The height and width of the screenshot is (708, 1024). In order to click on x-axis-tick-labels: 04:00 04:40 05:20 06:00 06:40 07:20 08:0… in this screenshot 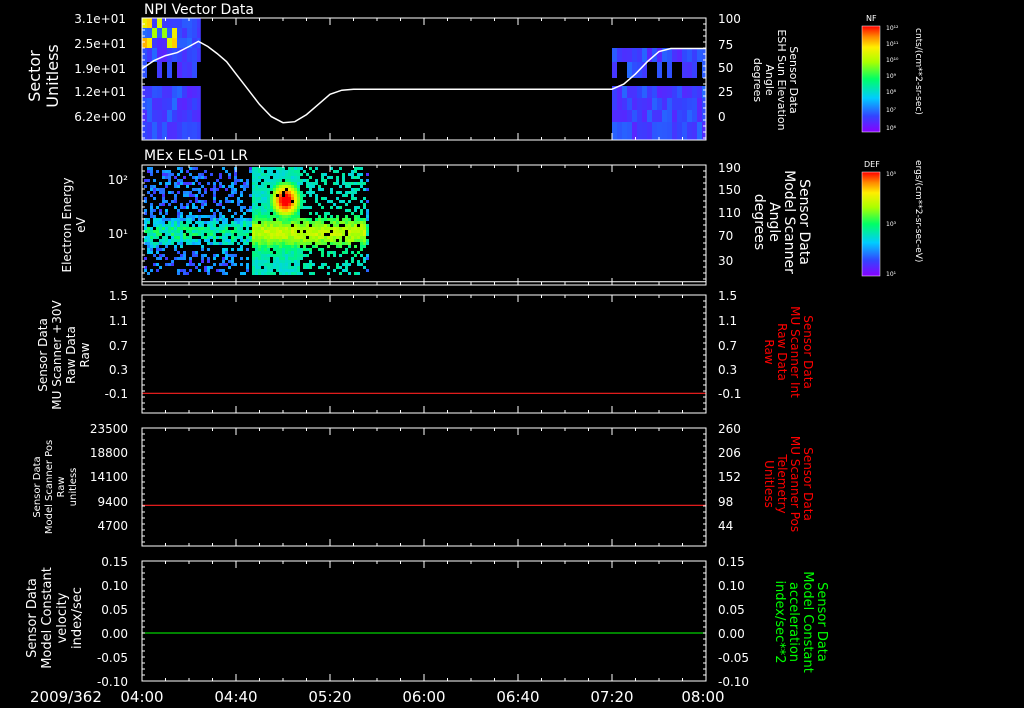, I will do `click(422, 697)`.